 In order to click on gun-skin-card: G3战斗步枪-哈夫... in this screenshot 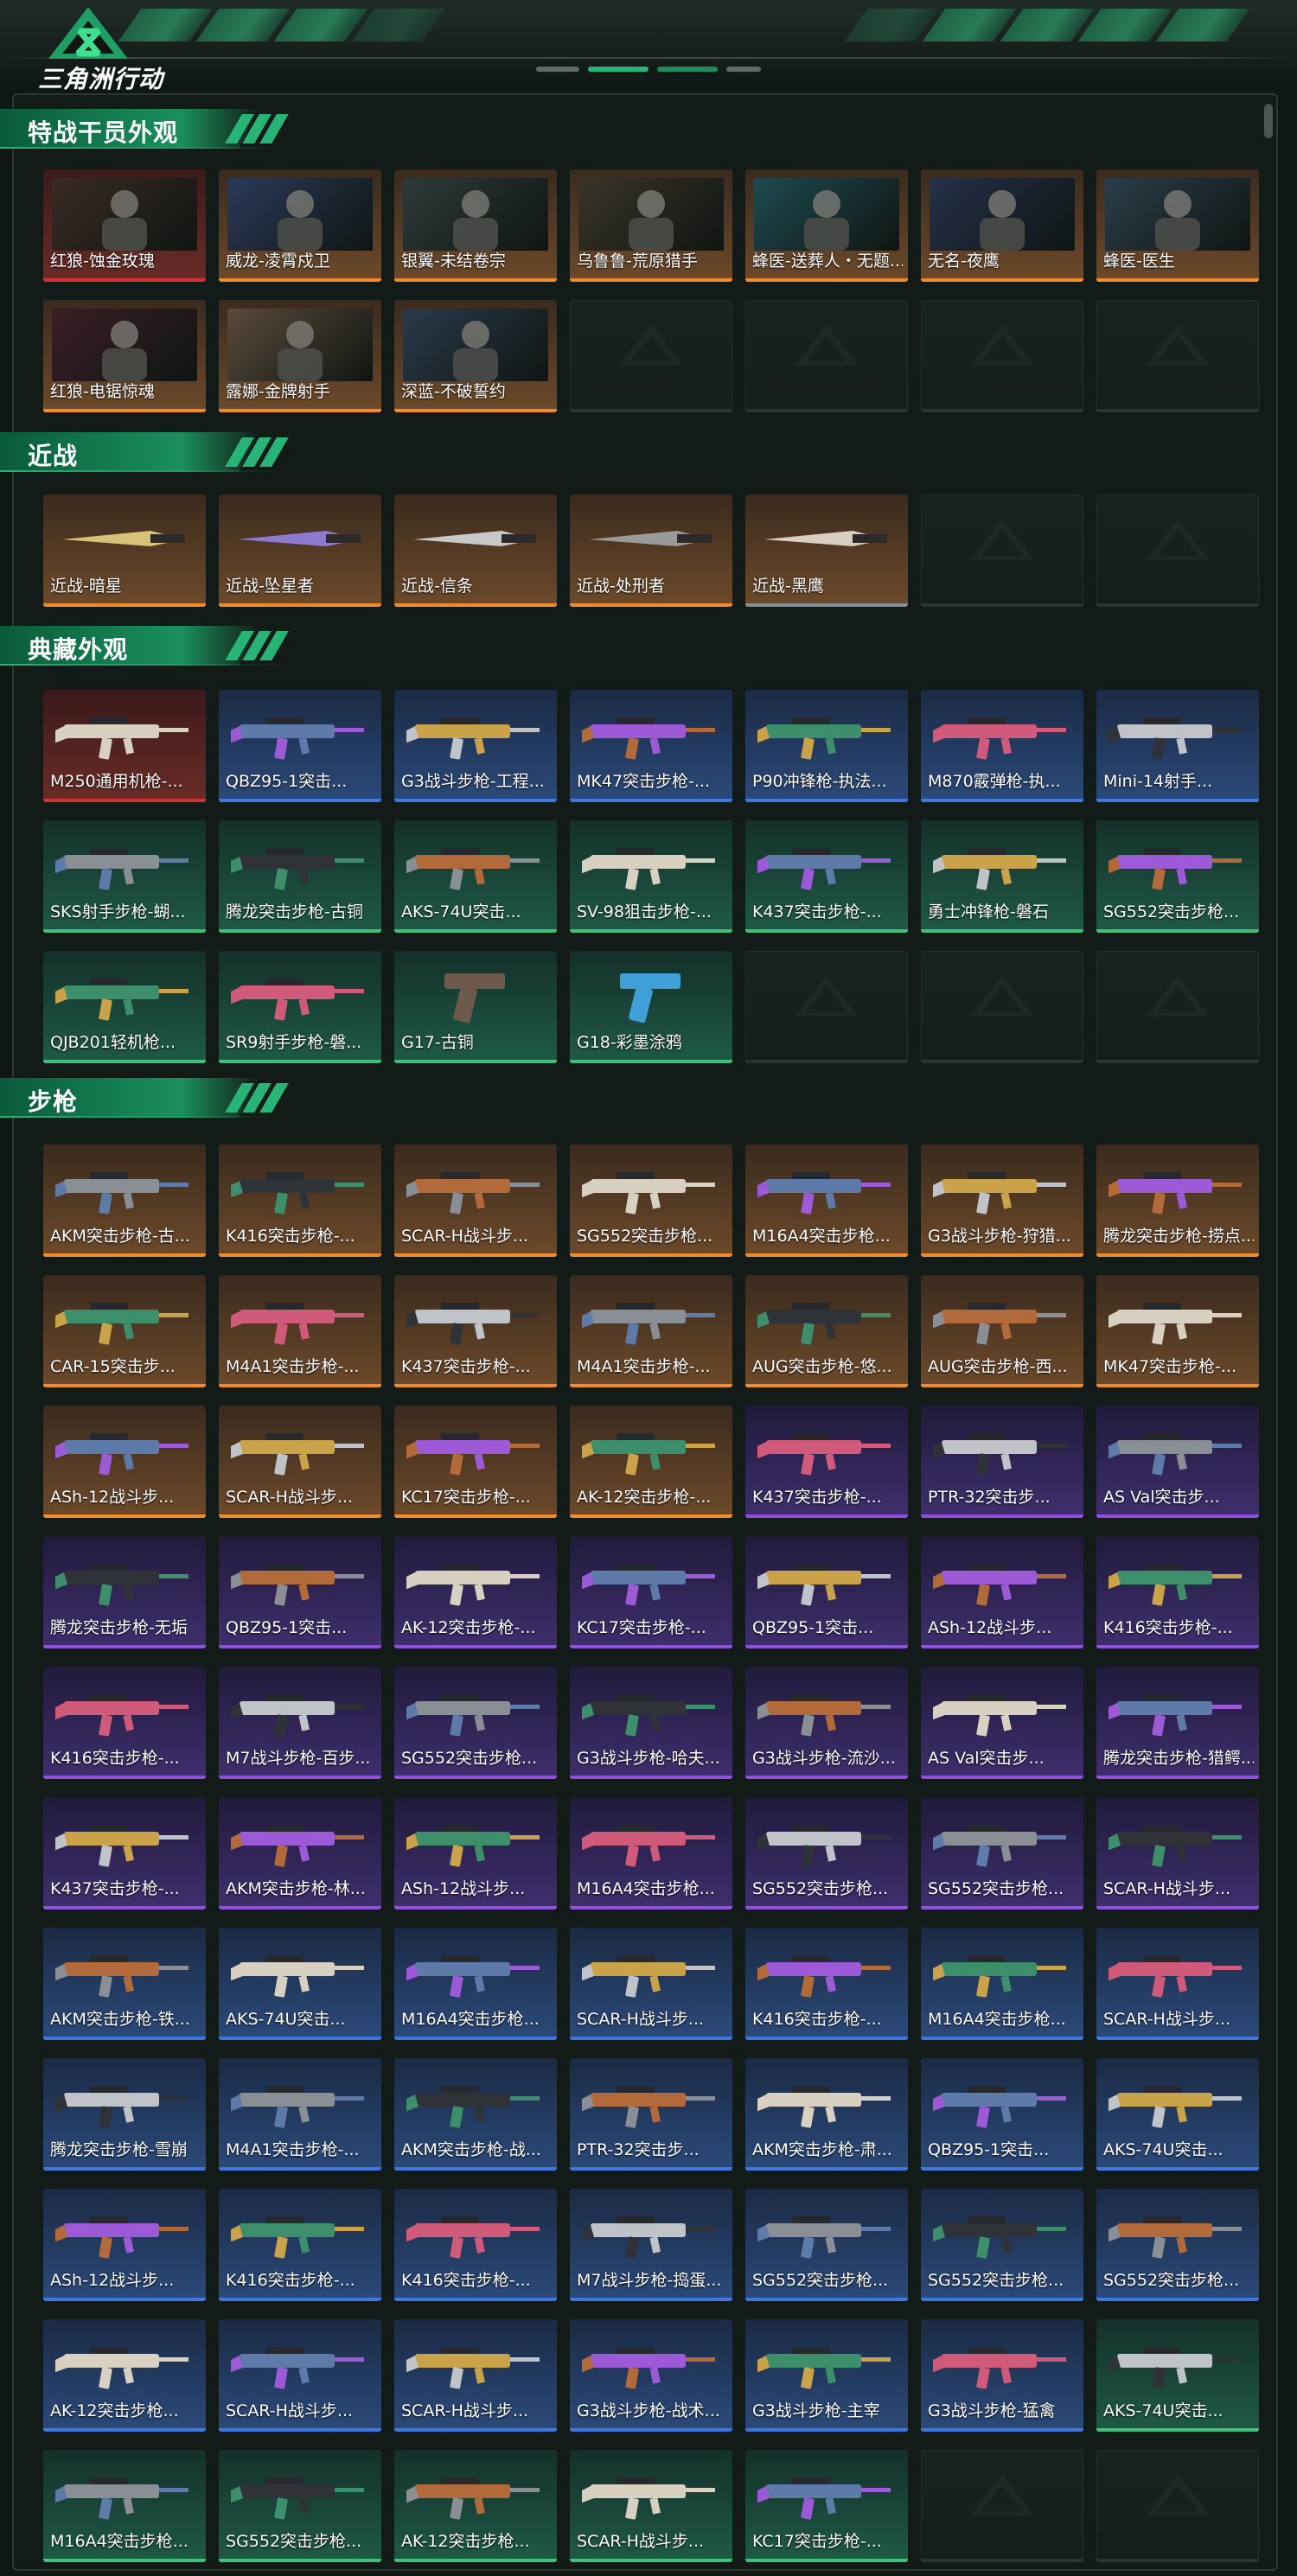, I will do `click(651, 1723)`.